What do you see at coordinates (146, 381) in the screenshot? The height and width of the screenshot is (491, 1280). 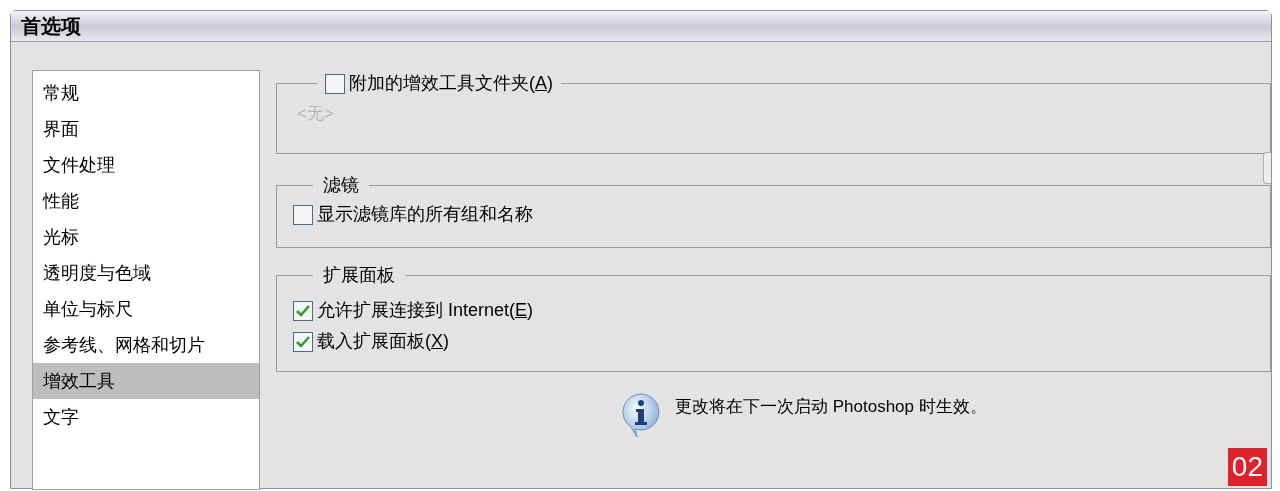 I see `category-item: 增效工具` at bounding box center [146, 381].